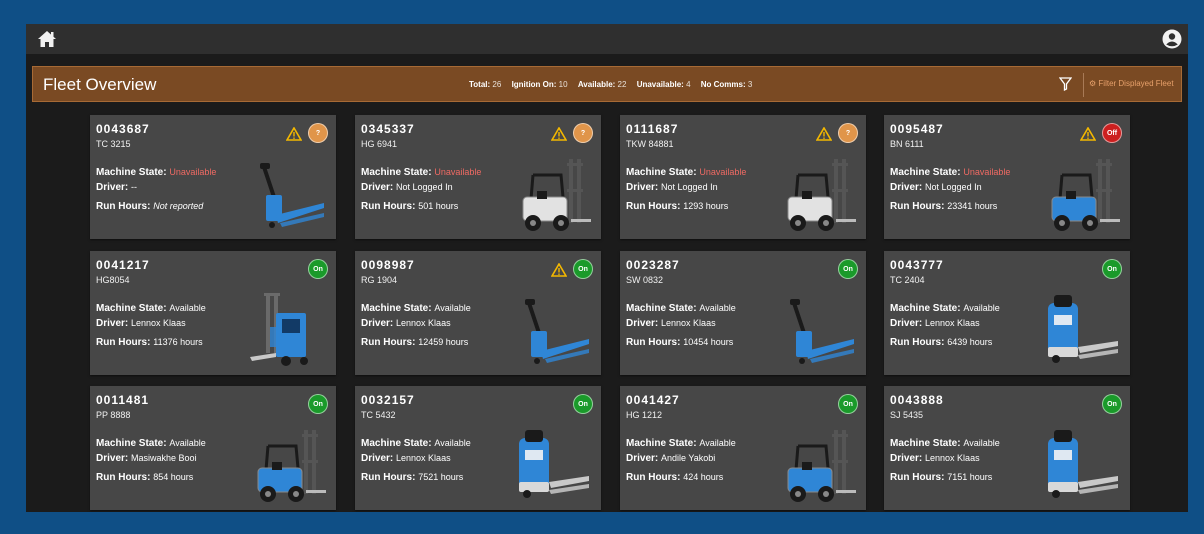 The image size is (1204, 534). What do you see at coordinates (378, 415) in the screenshot?
I see `machine-plate: TC 5432` at bounding box center [378, 415].